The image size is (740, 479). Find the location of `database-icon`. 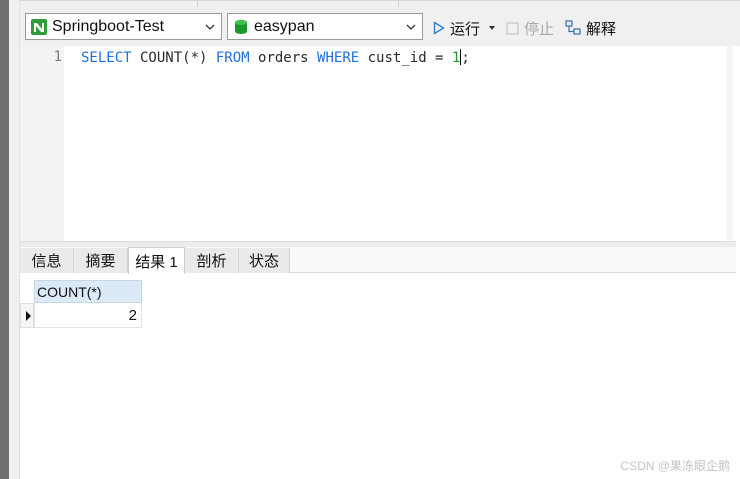

database-icon is located at coordinates (241, 26).